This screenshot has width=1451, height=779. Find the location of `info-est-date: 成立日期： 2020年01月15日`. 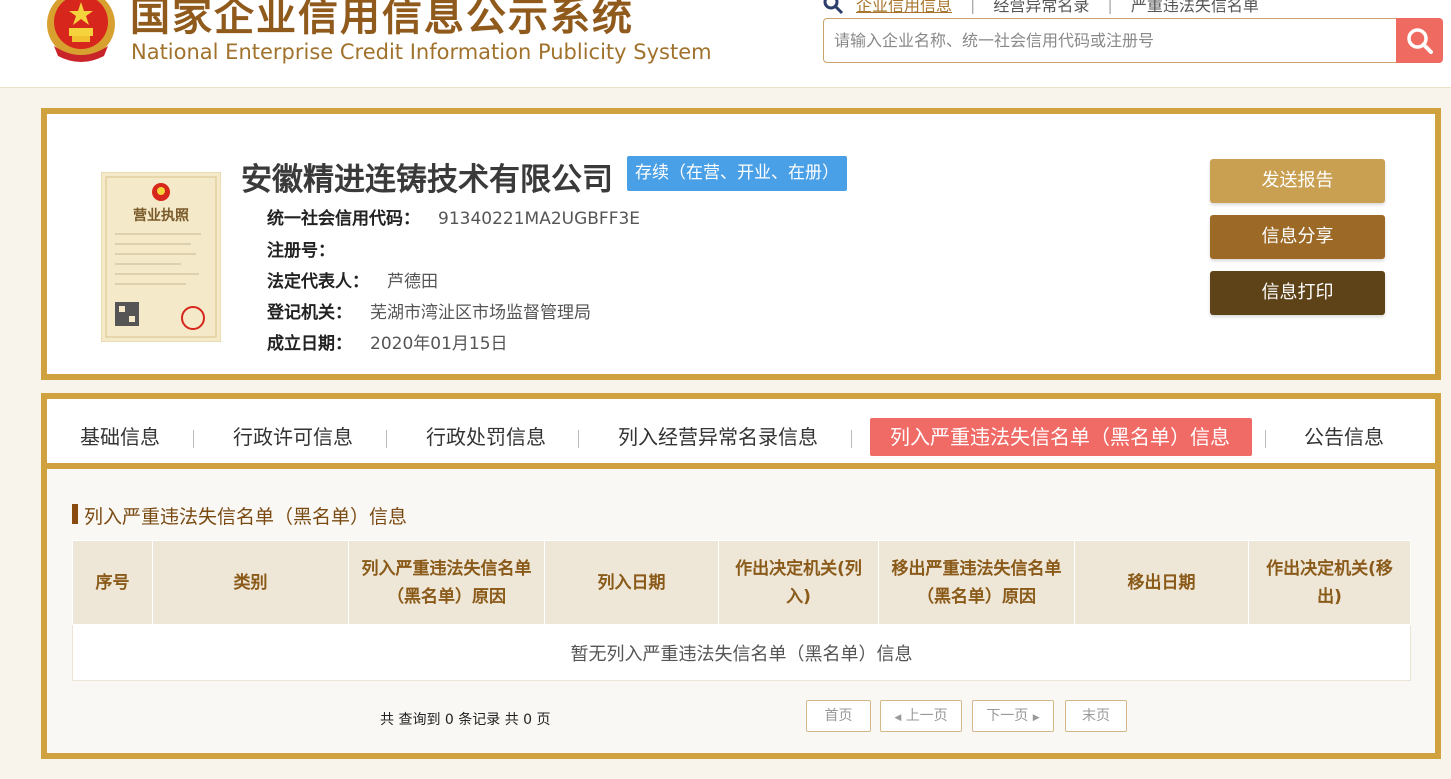

info-est-date: 成立日期： 2020年01月15日 is located at coordinates (387, 341).